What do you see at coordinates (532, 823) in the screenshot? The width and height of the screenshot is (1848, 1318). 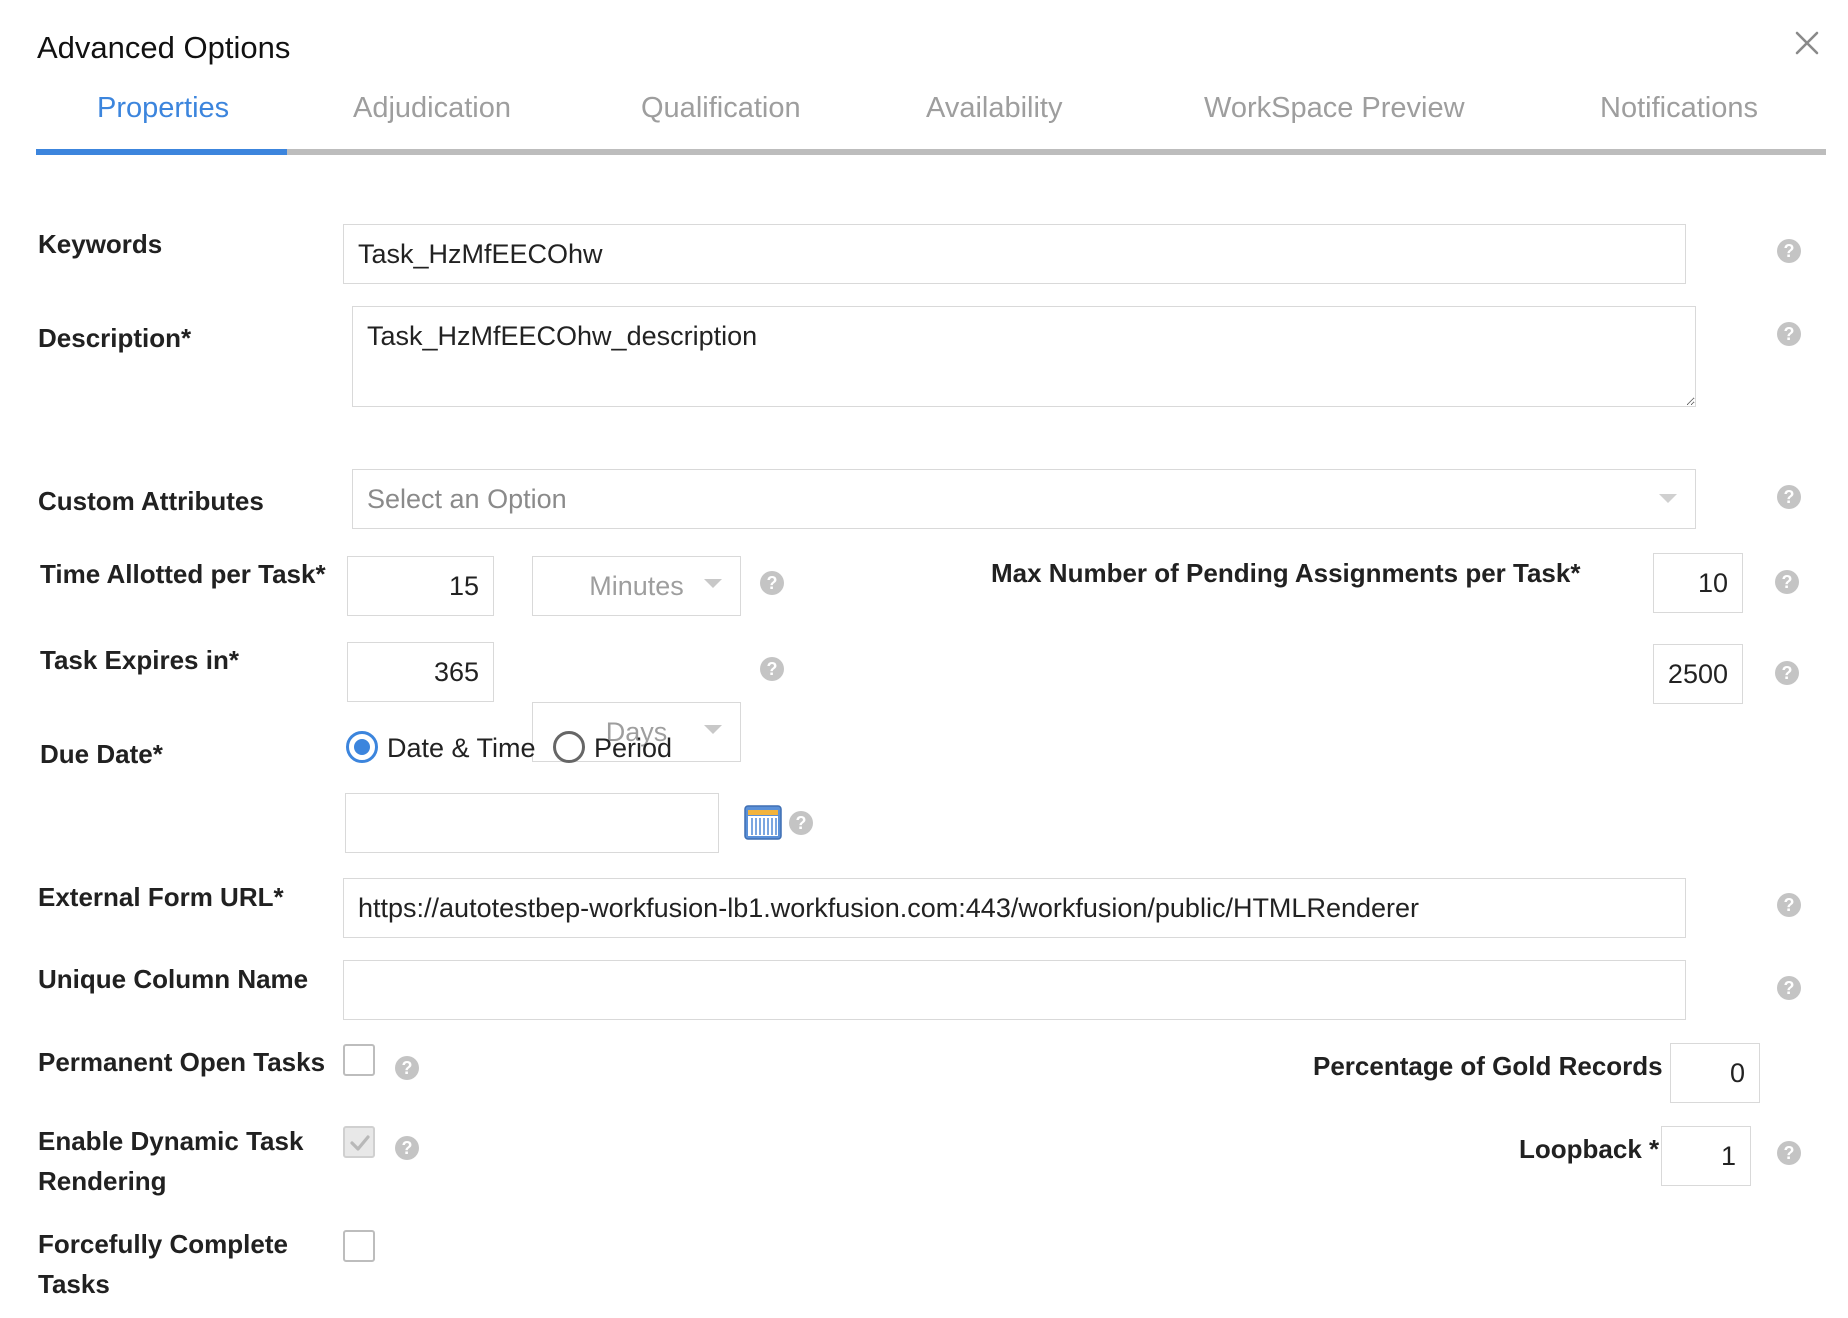 I see `due-date-input` at bounding box center [532, 823].